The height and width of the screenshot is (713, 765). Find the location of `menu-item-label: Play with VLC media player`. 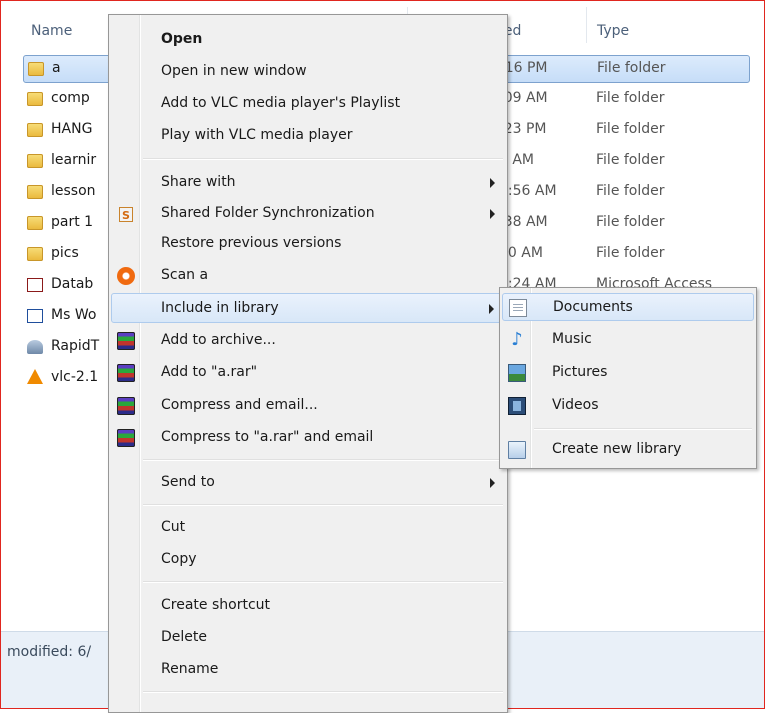

menu-item-label: Play with VLC media player is located at coordinates (257, 135).